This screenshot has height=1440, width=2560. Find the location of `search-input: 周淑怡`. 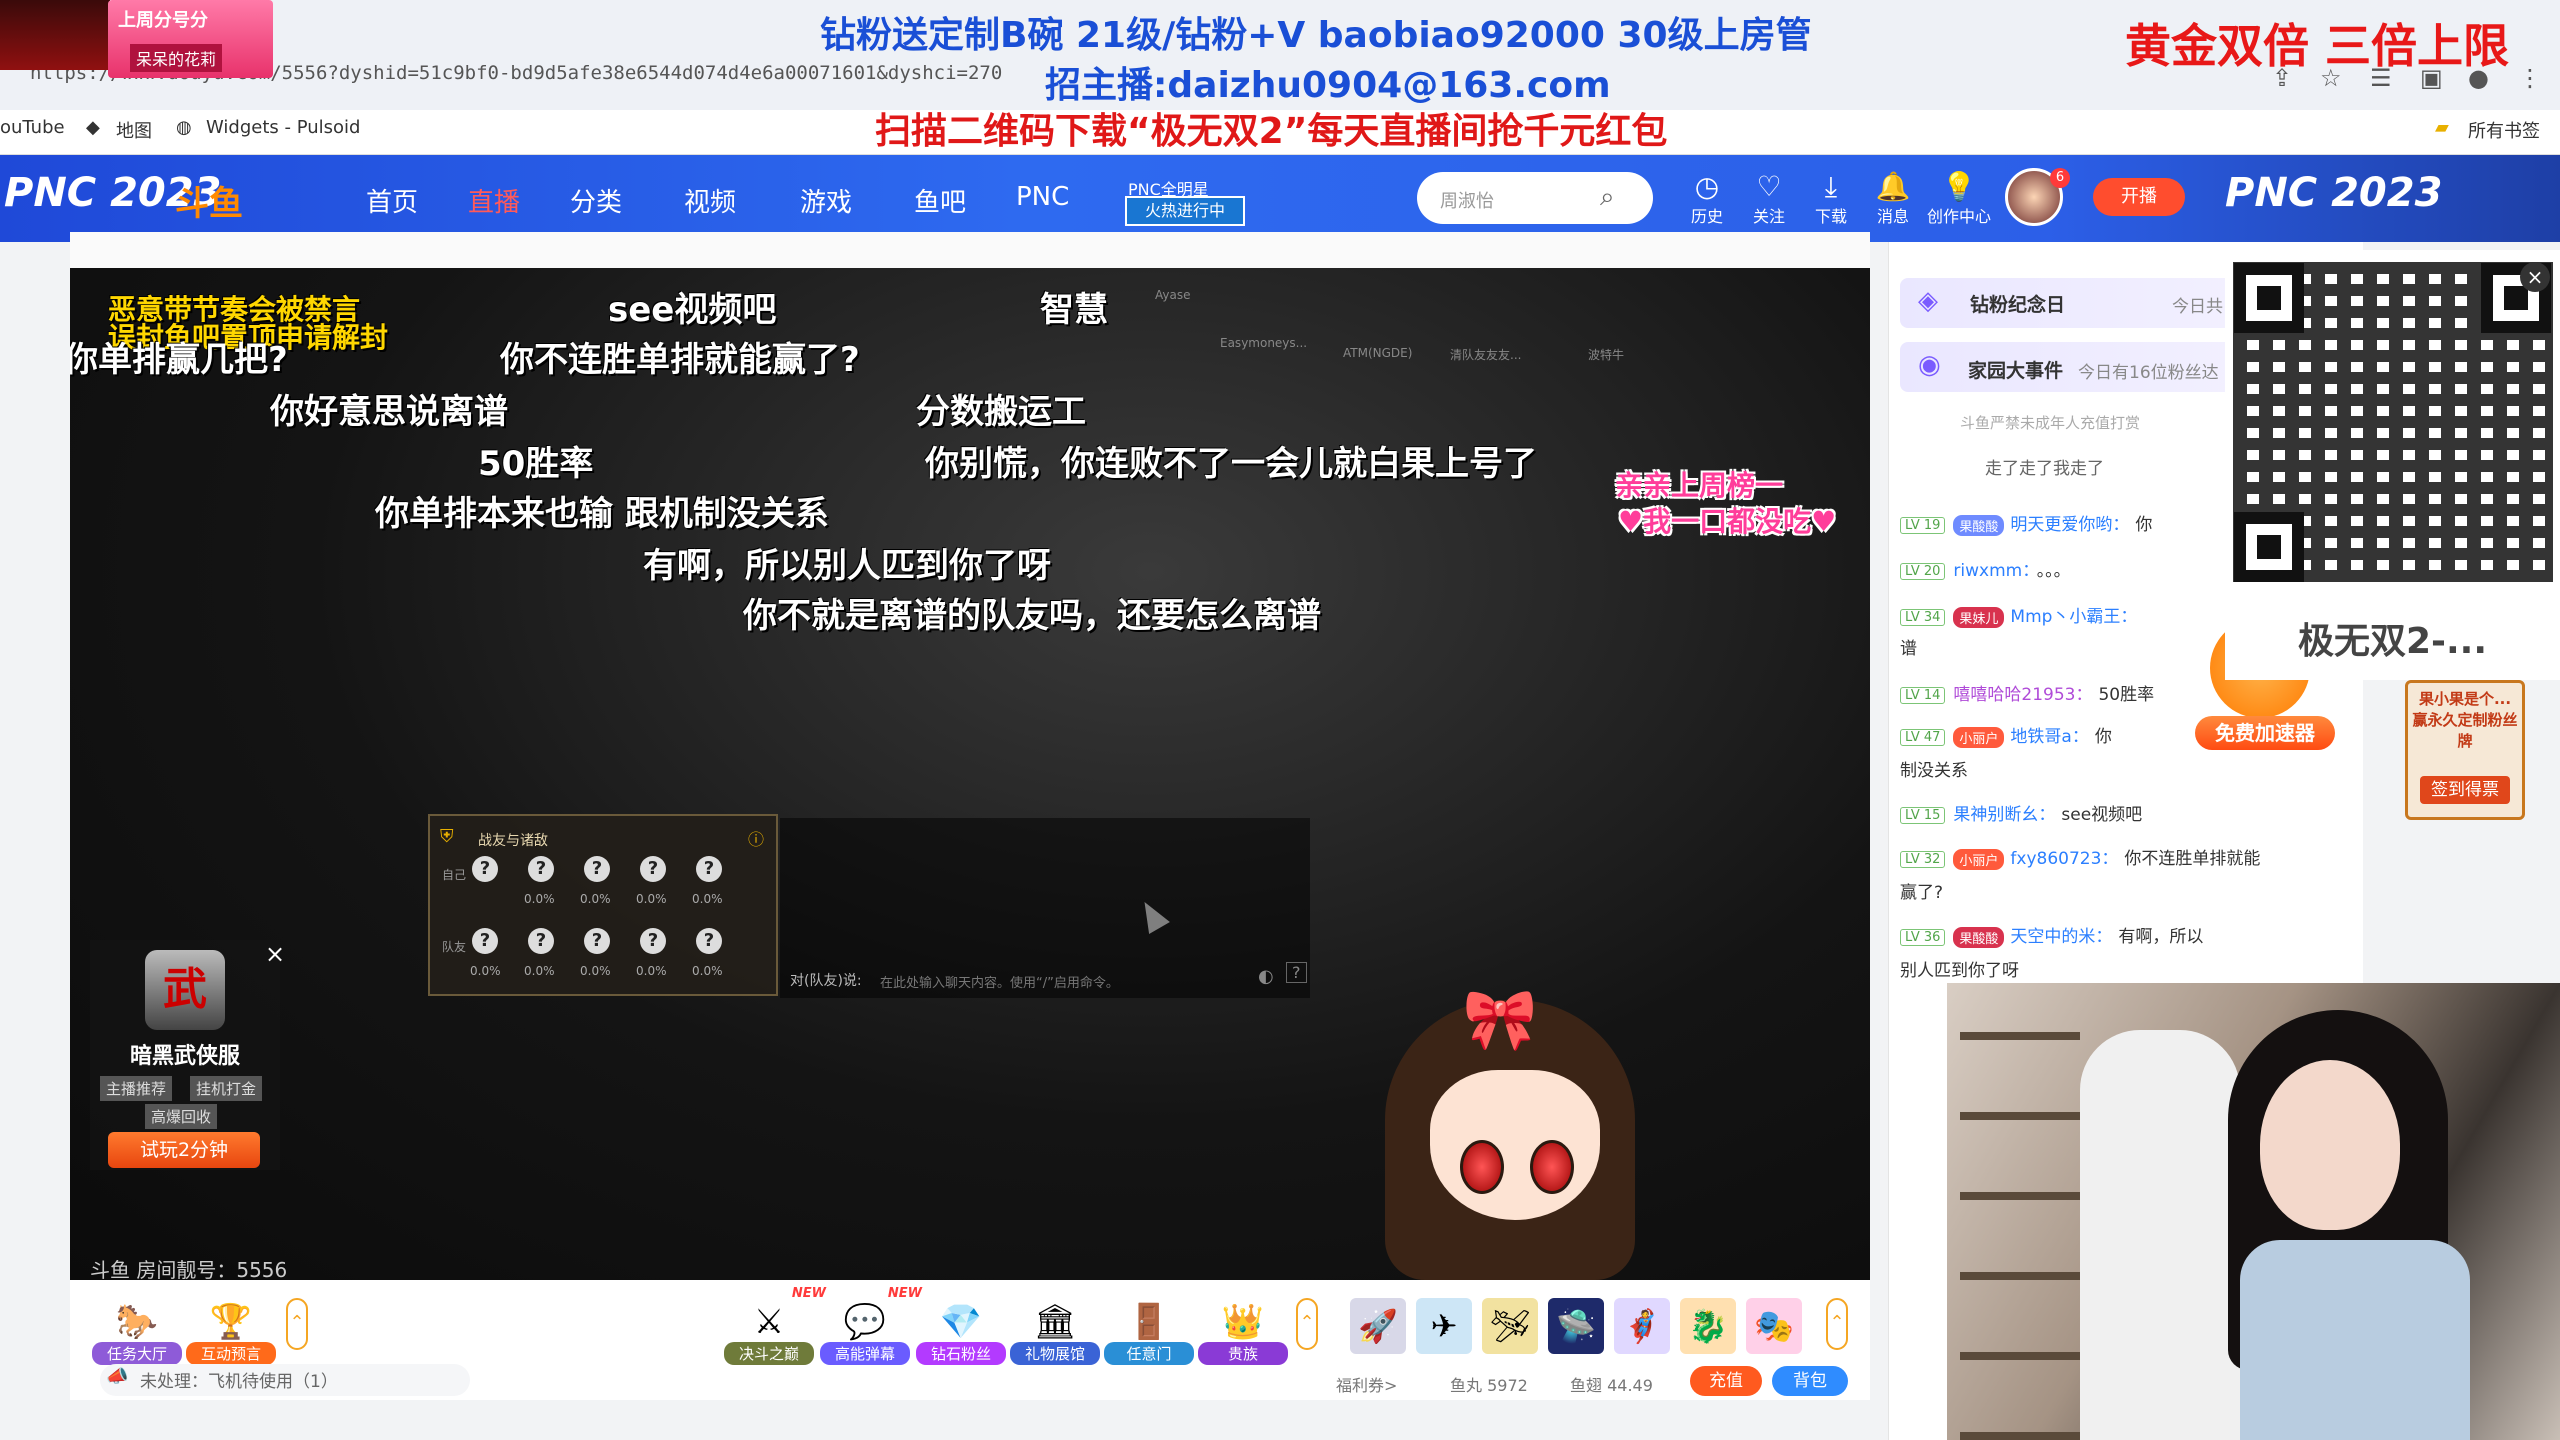

search-input: 周淑怡 is located at coordinates (1467, 200).